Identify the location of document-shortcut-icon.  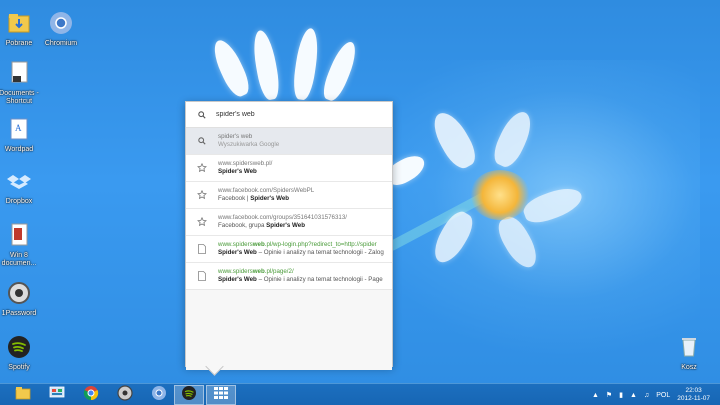
(19, 73).